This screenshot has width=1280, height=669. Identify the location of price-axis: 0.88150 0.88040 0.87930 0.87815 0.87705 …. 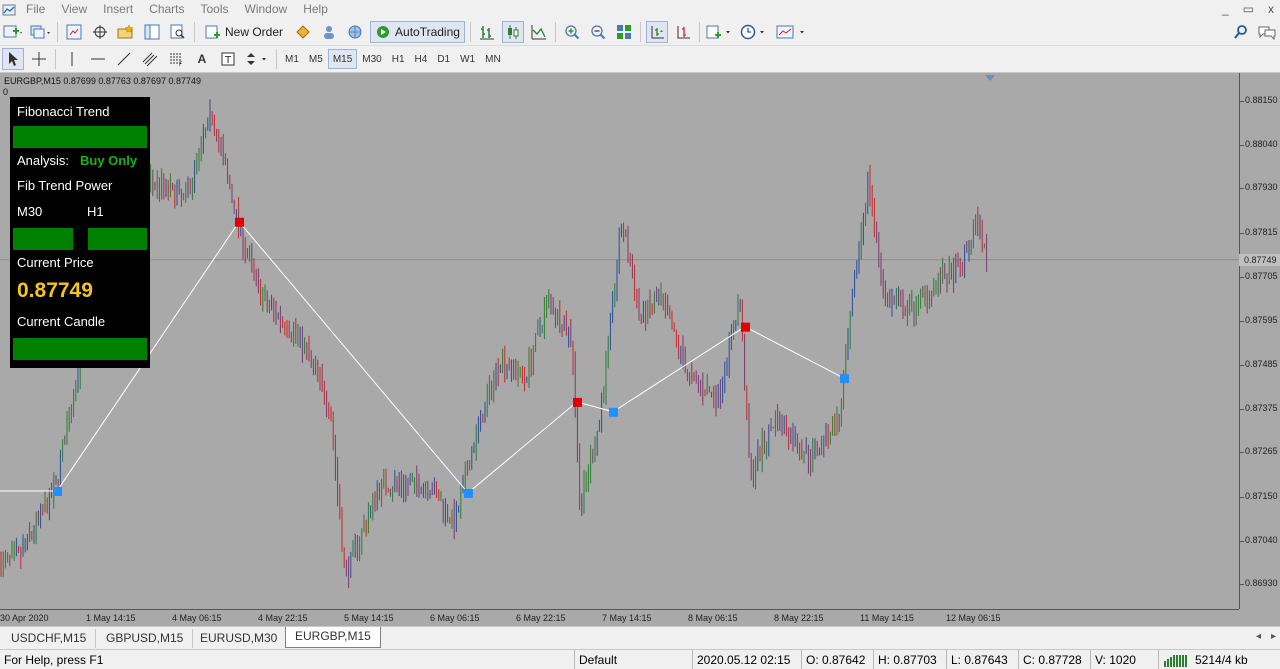
(1259, 341).